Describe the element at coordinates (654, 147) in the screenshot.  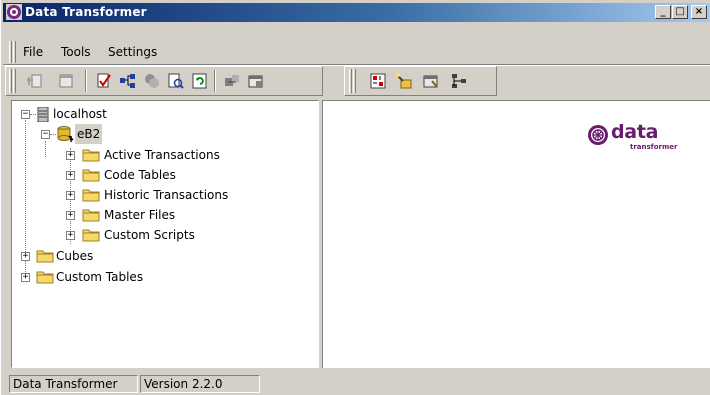
I see `logo-subtitle: transformer` at that location.